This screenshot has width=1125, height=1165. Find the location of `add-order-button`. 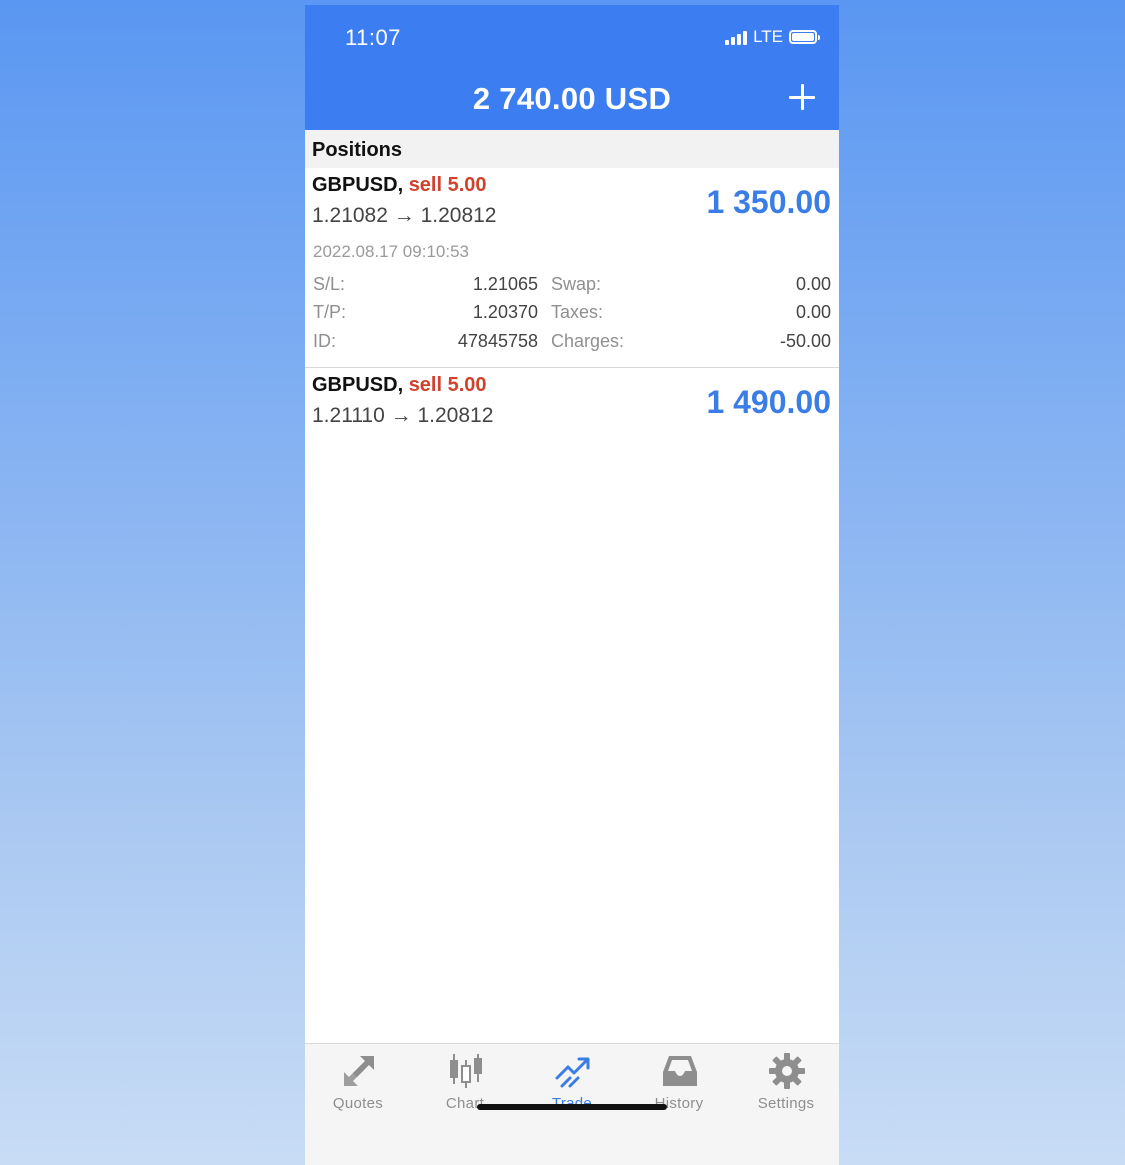

add-order-button is located at coordinates (802, 97).